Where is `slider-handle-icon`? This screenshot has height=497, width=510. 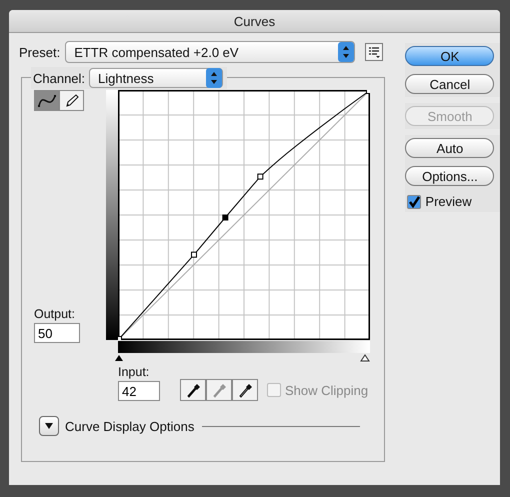 slider-handle-icon is located at coordinates (119, 358).